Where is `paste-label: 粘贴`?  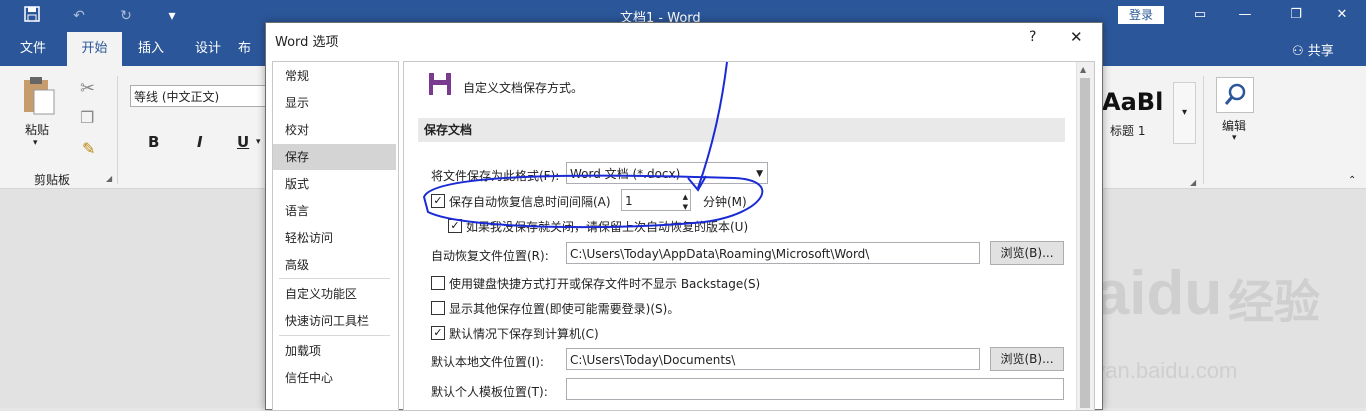 paste-label: 粘贴 is located at coordinates (37, 129).